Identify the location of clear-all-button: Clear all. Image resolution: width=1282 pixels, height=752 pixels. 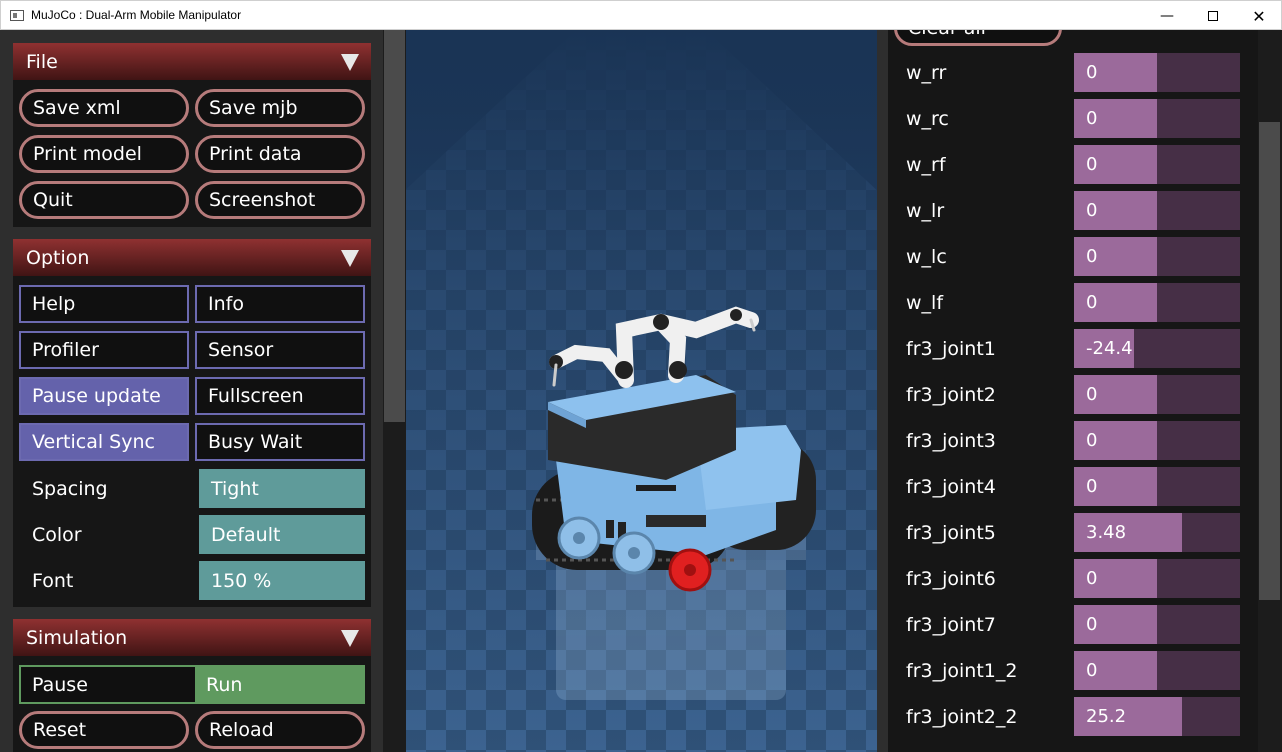
(978, 38).